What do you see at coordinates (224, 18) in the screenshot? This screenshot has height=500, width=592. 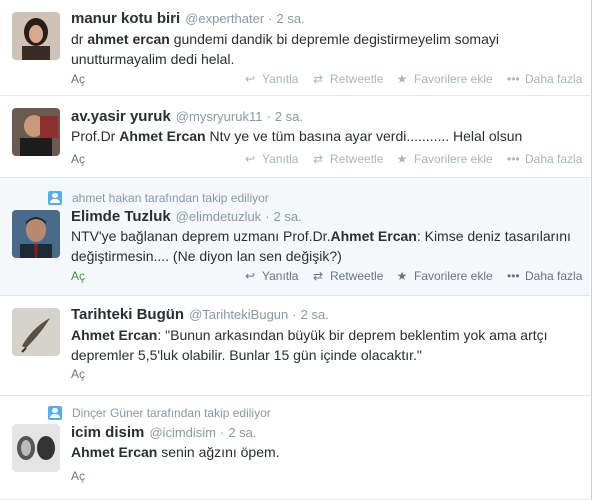 I see `username: @experthater` at bounding box center [224, 18].